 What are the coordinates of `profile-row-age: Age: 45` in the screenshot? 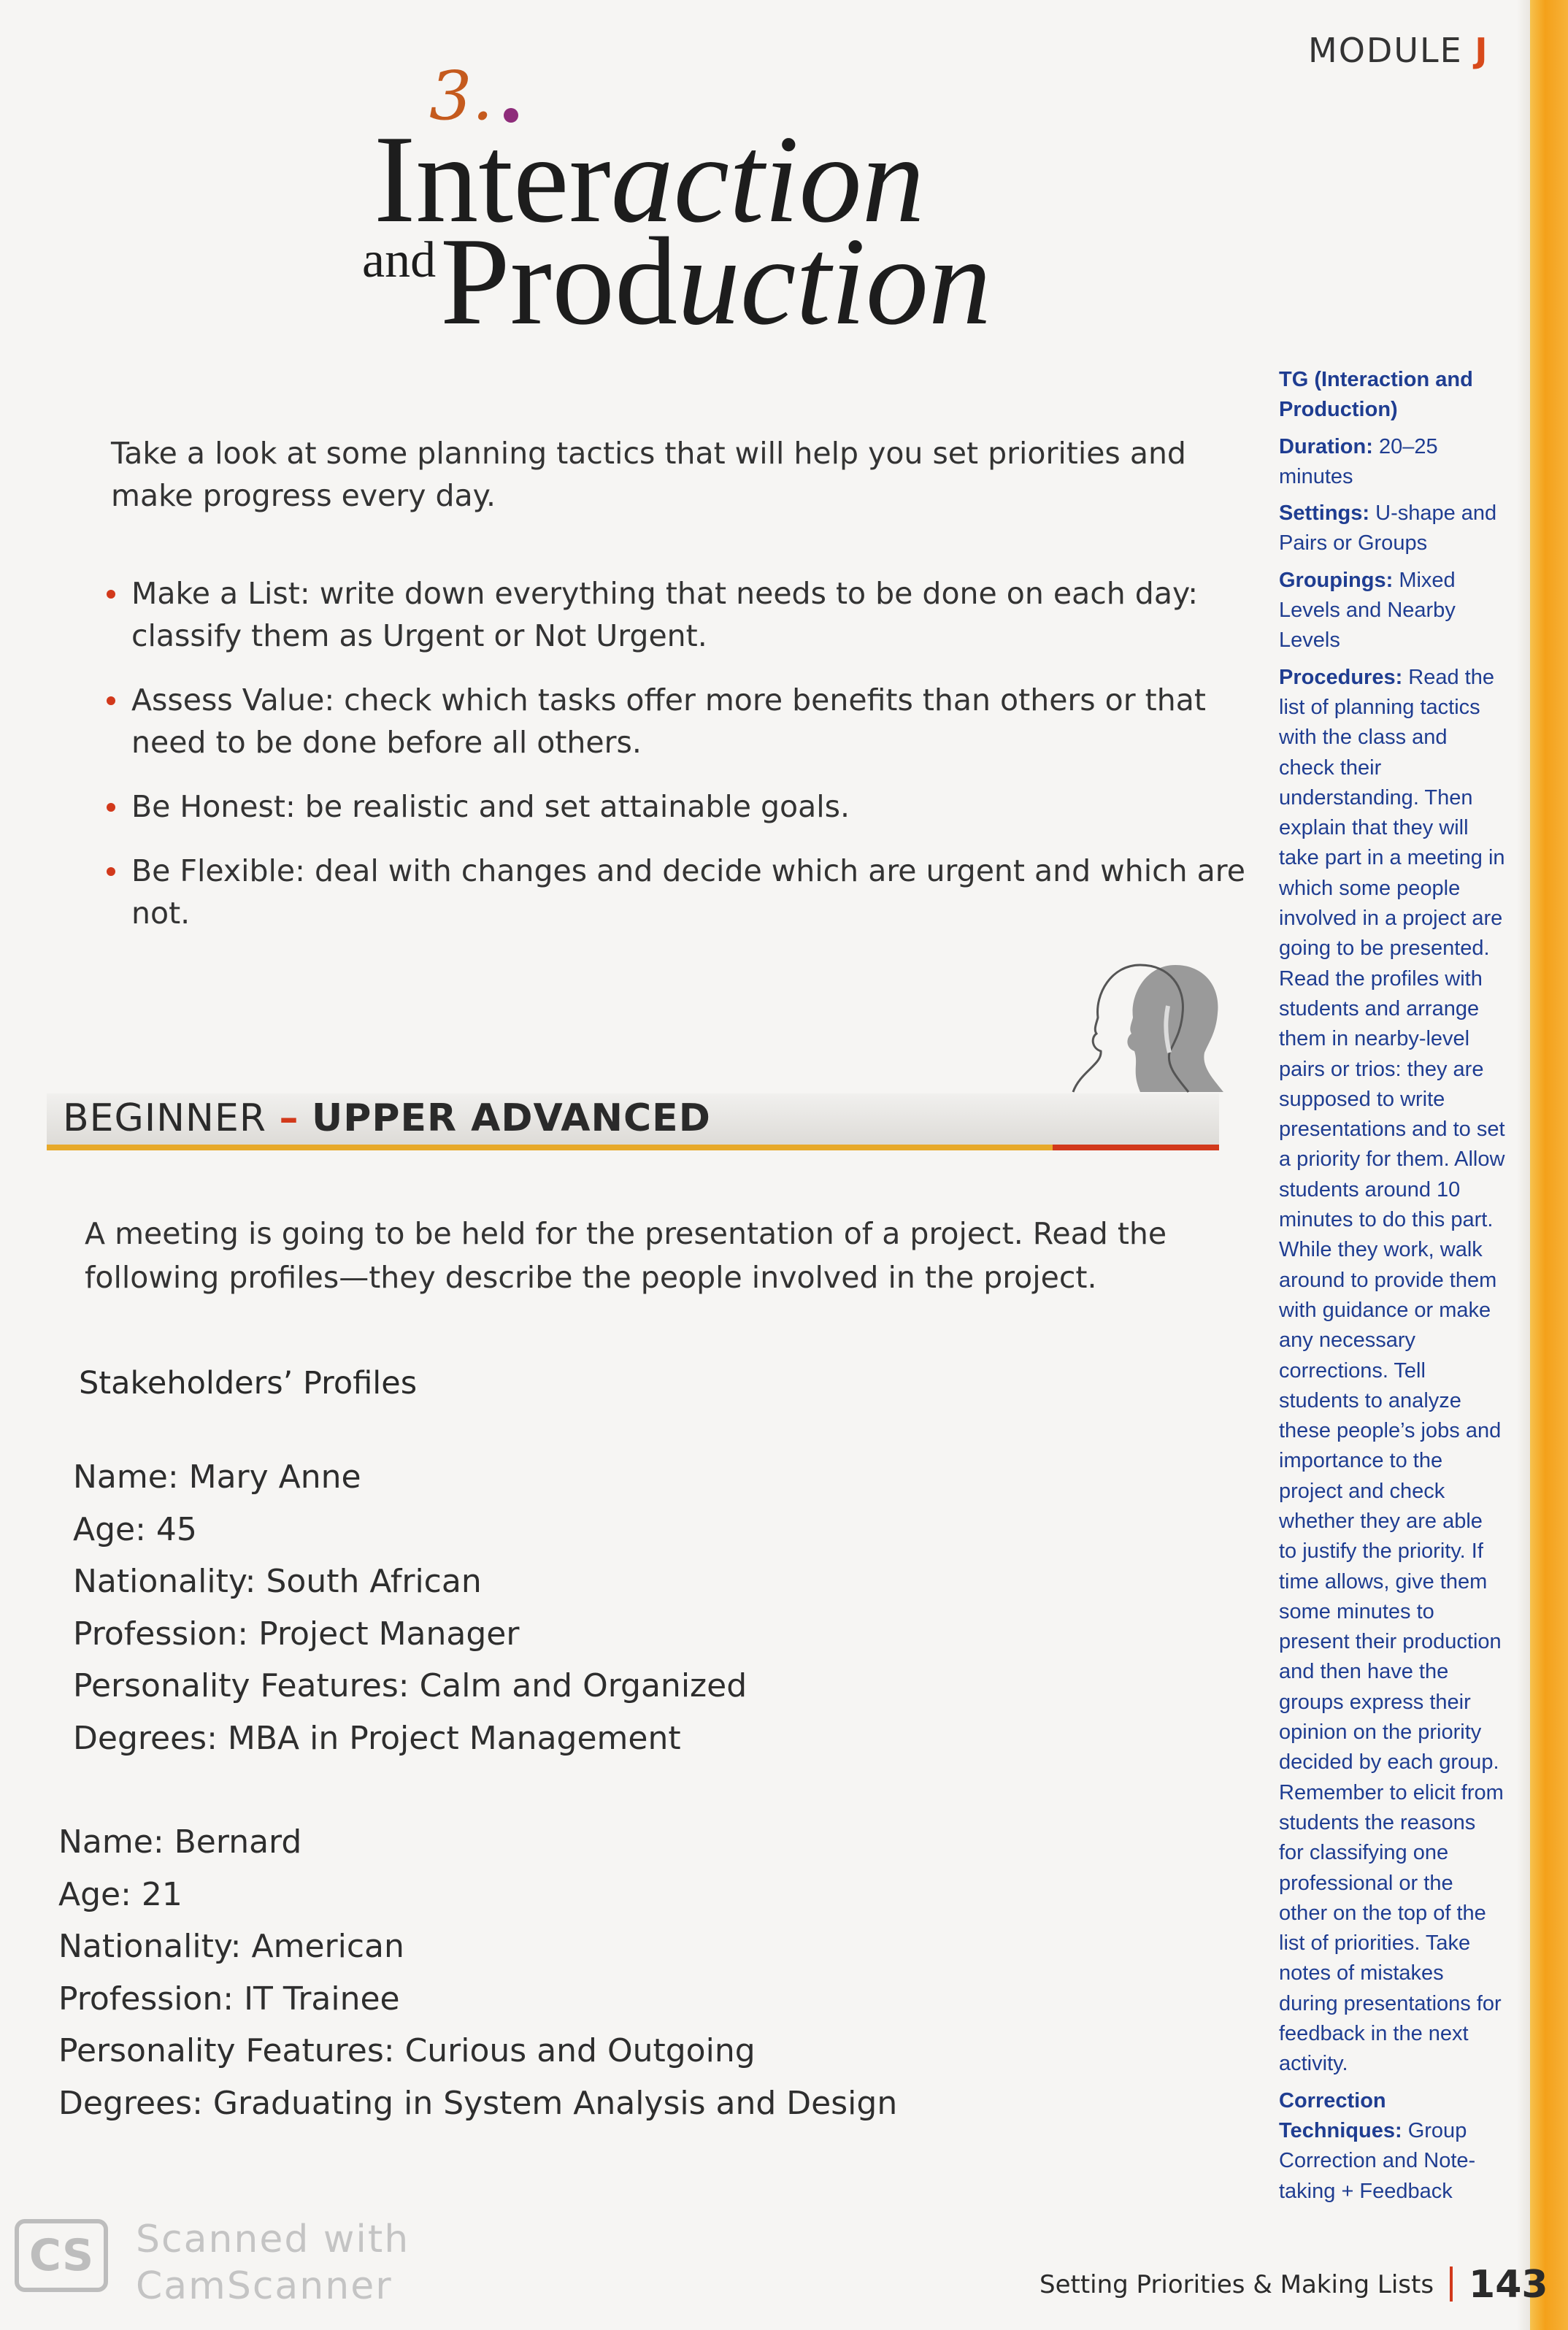 It's located at (135, 1529).